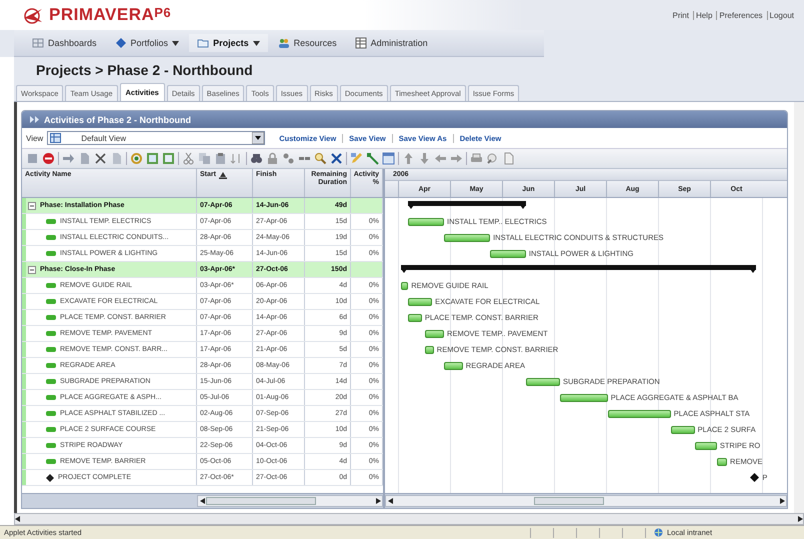  What do you see at coordinates (35, 138) in the screenshot?
I see `view-label: View` at bounding box center [35, 138].